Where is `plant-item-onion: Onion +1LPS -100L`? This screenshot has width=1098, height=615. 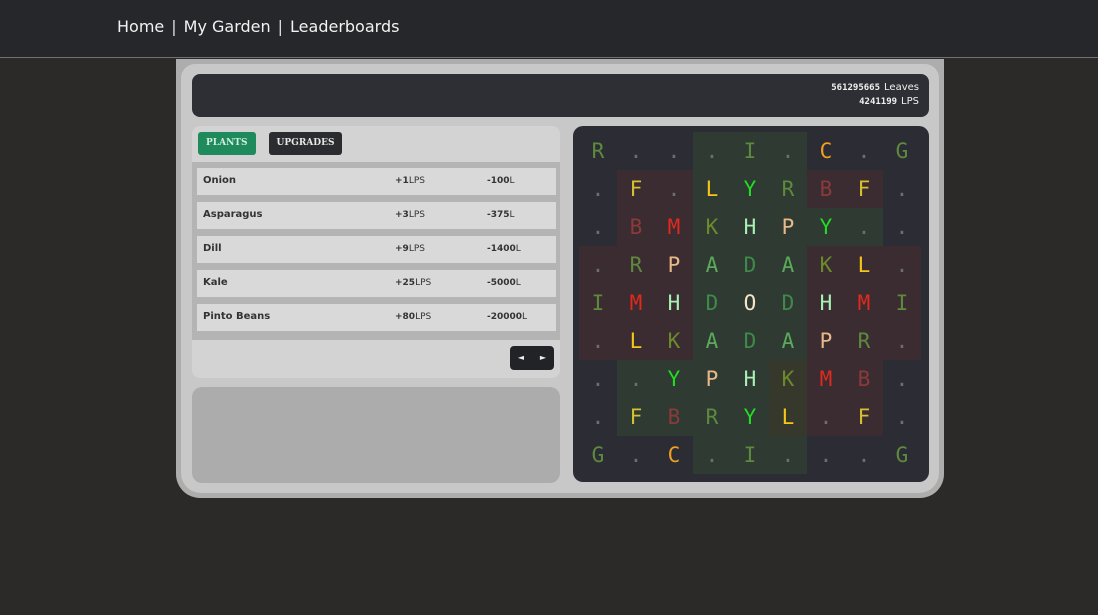
plant-item-onion: Onion +1LPS -100L is located at coordinates (376, 181).